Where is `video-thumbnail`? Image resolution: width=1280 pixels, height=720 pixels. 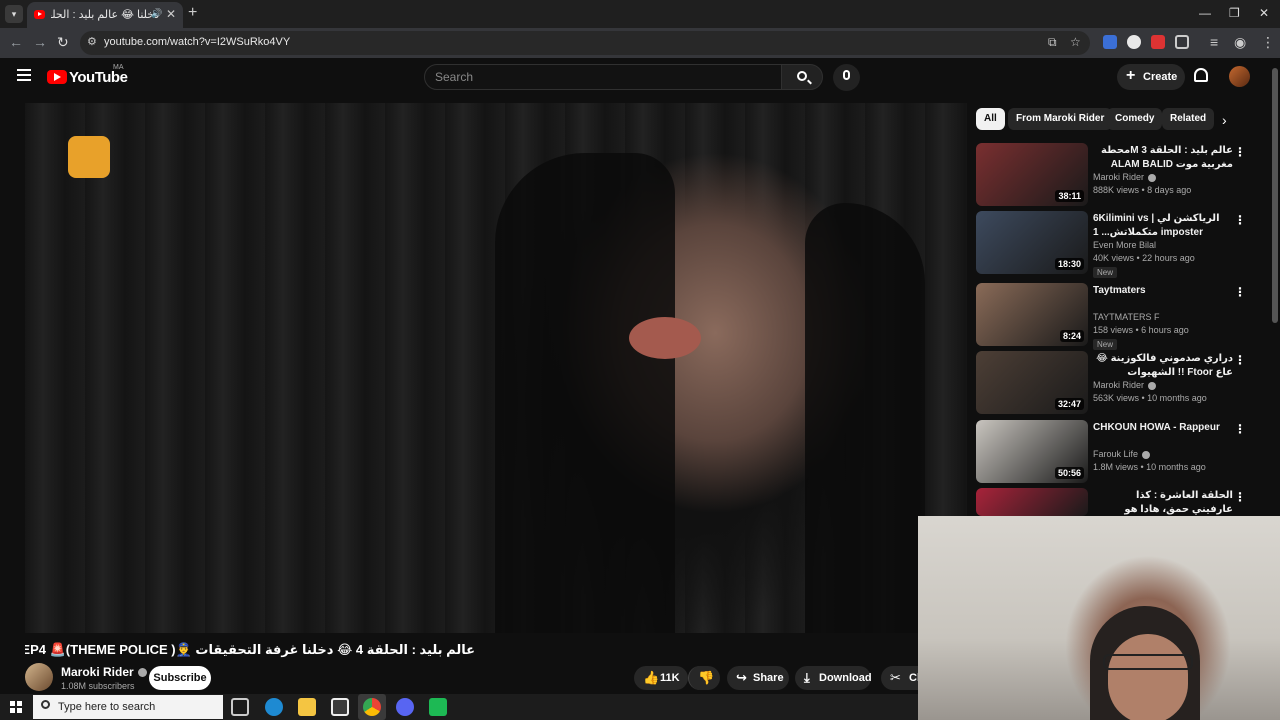
video-thumbnail is located at coordinates (1032, 502).